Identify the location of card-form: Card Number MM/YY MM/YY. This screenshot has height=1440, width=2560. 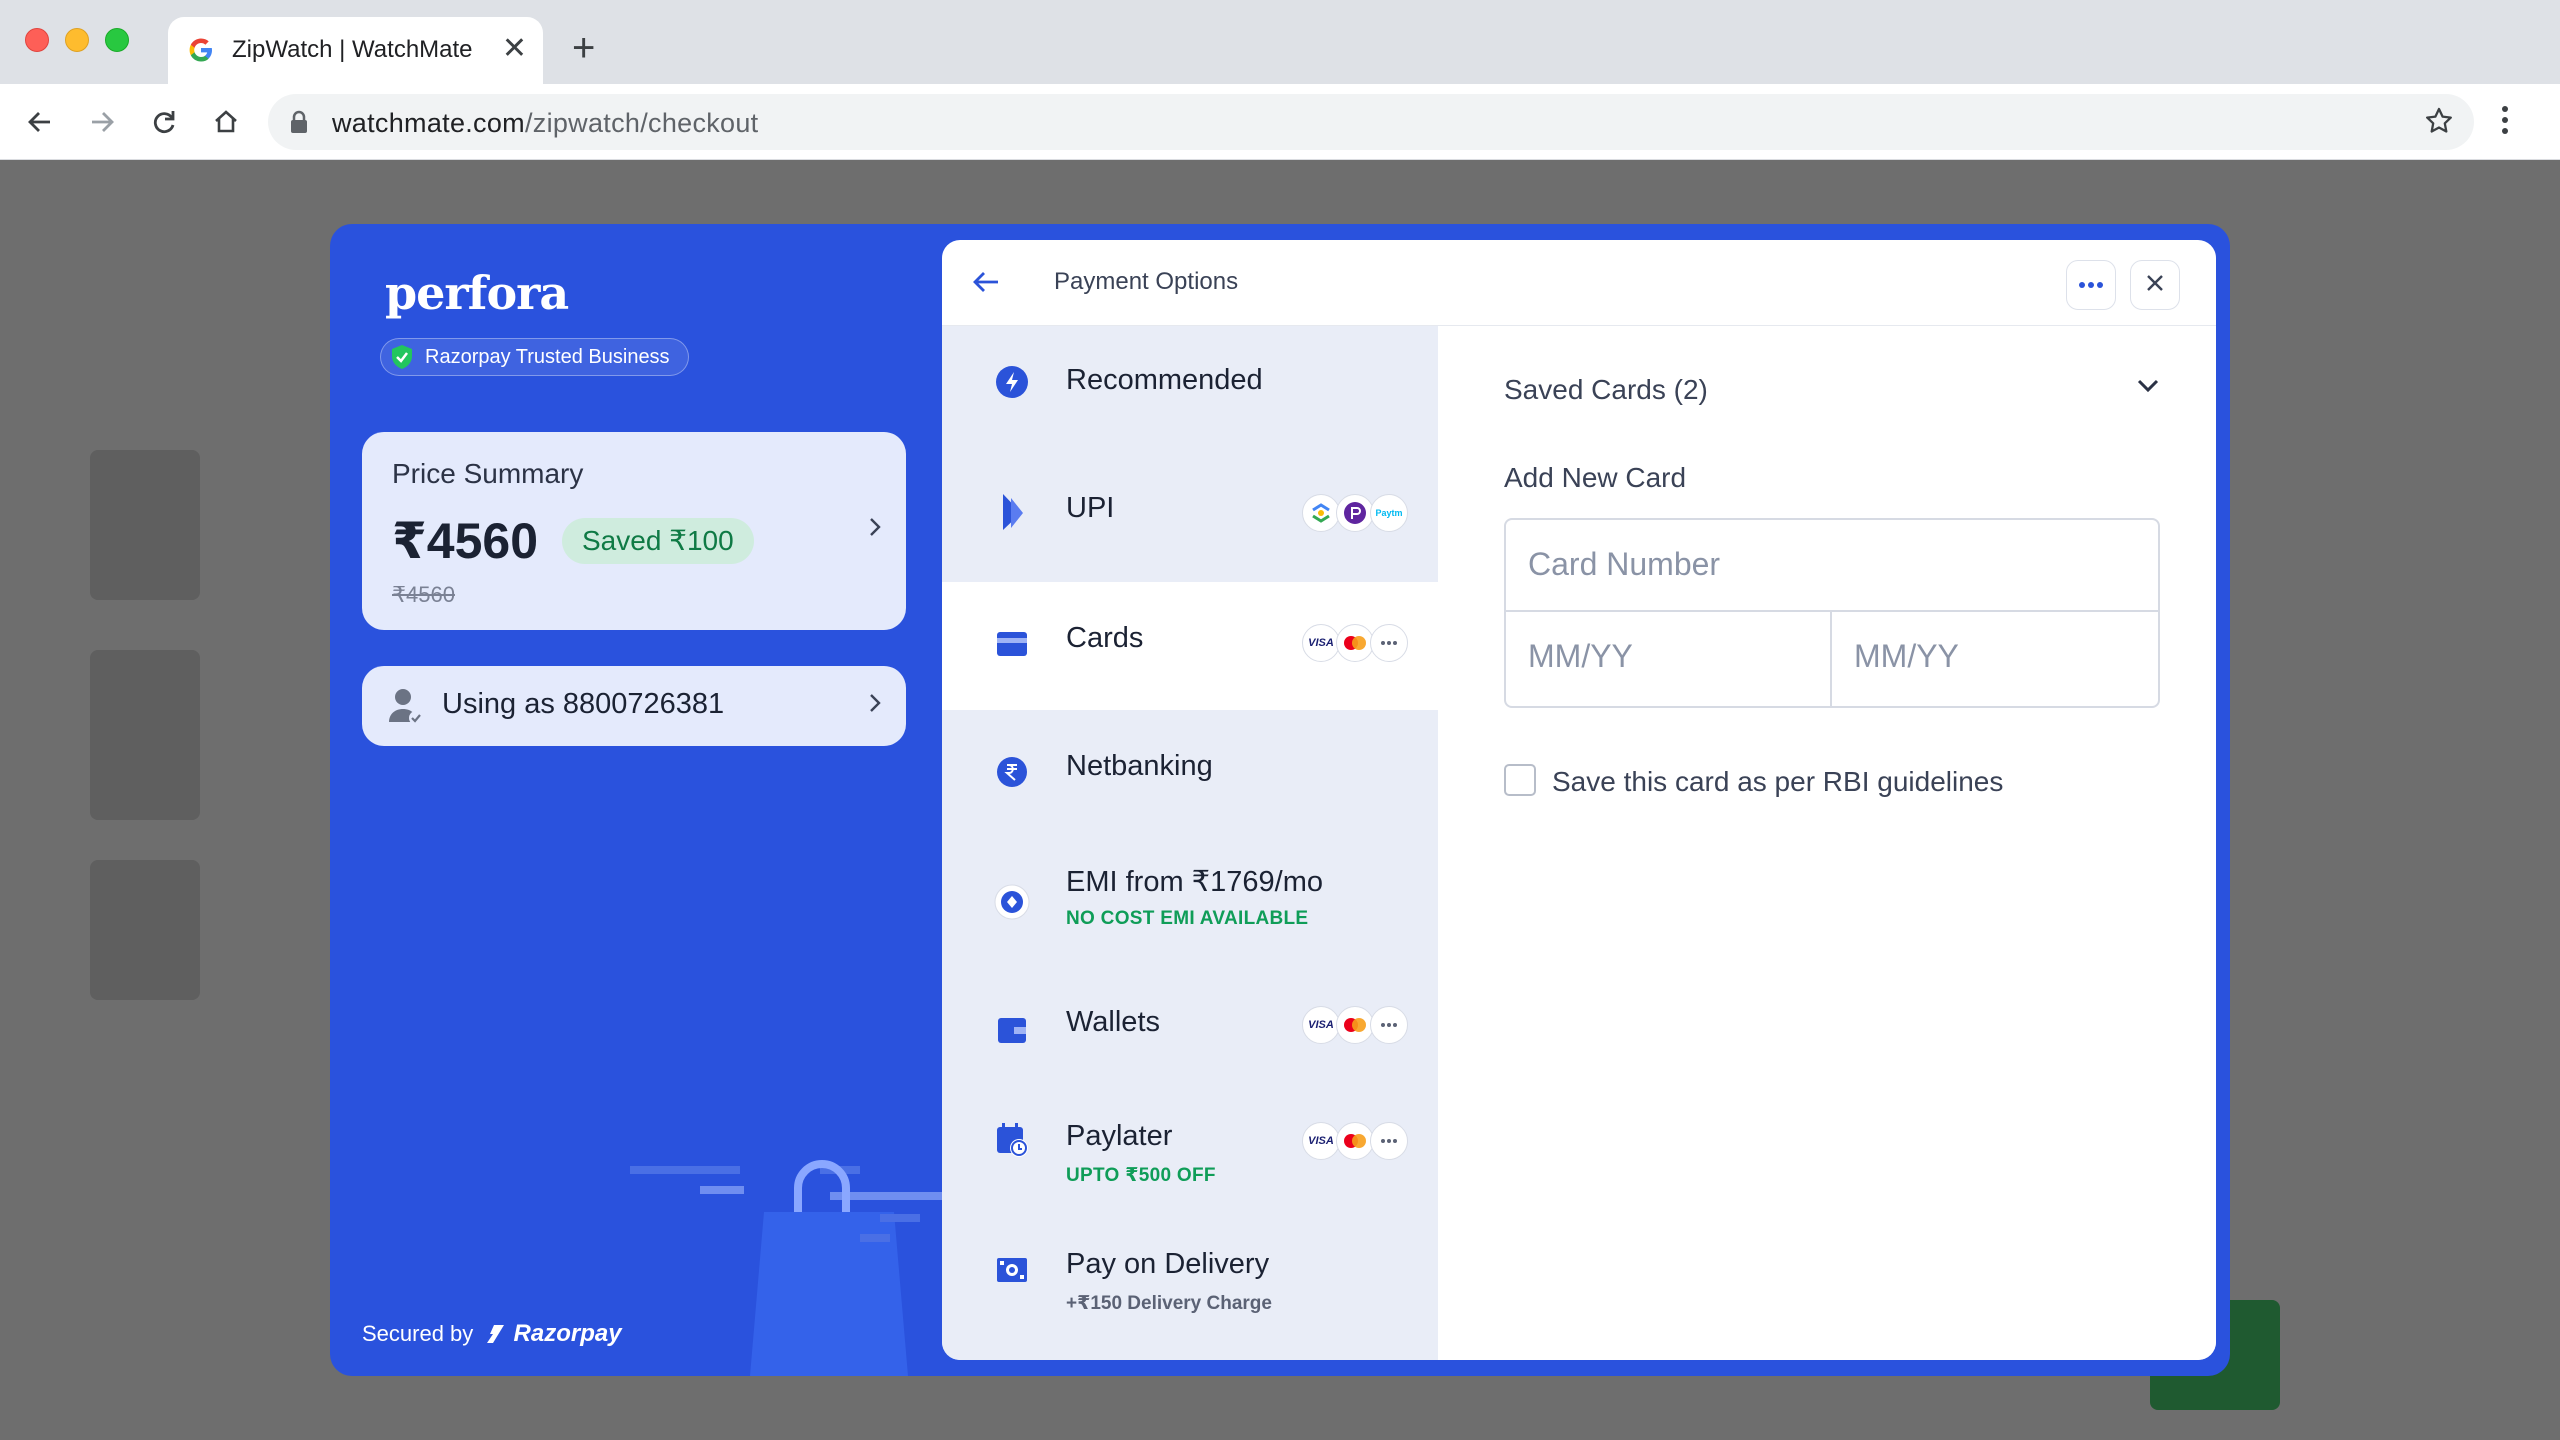
(1832, 613).